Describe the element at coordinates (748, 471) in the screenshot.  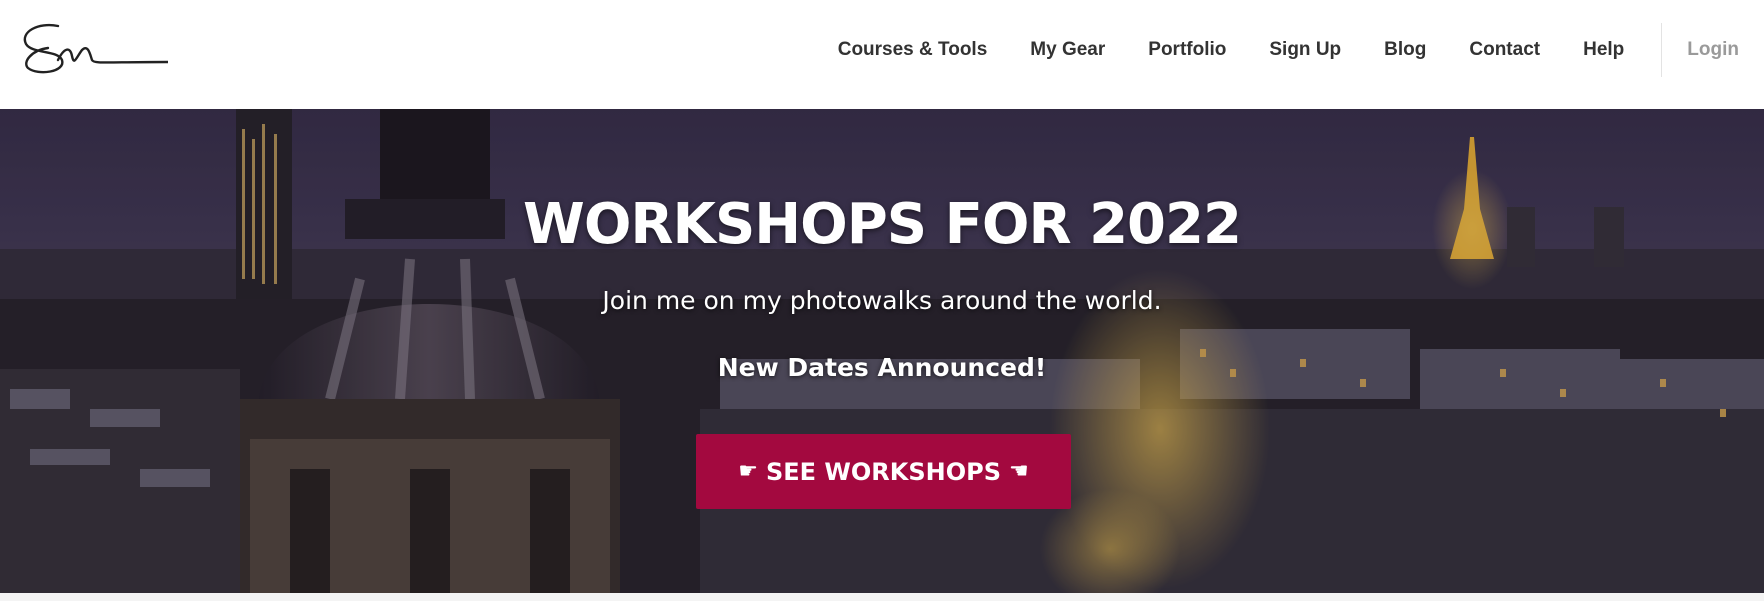
I see `hand-pointing-right-icon: ☛` at that location.